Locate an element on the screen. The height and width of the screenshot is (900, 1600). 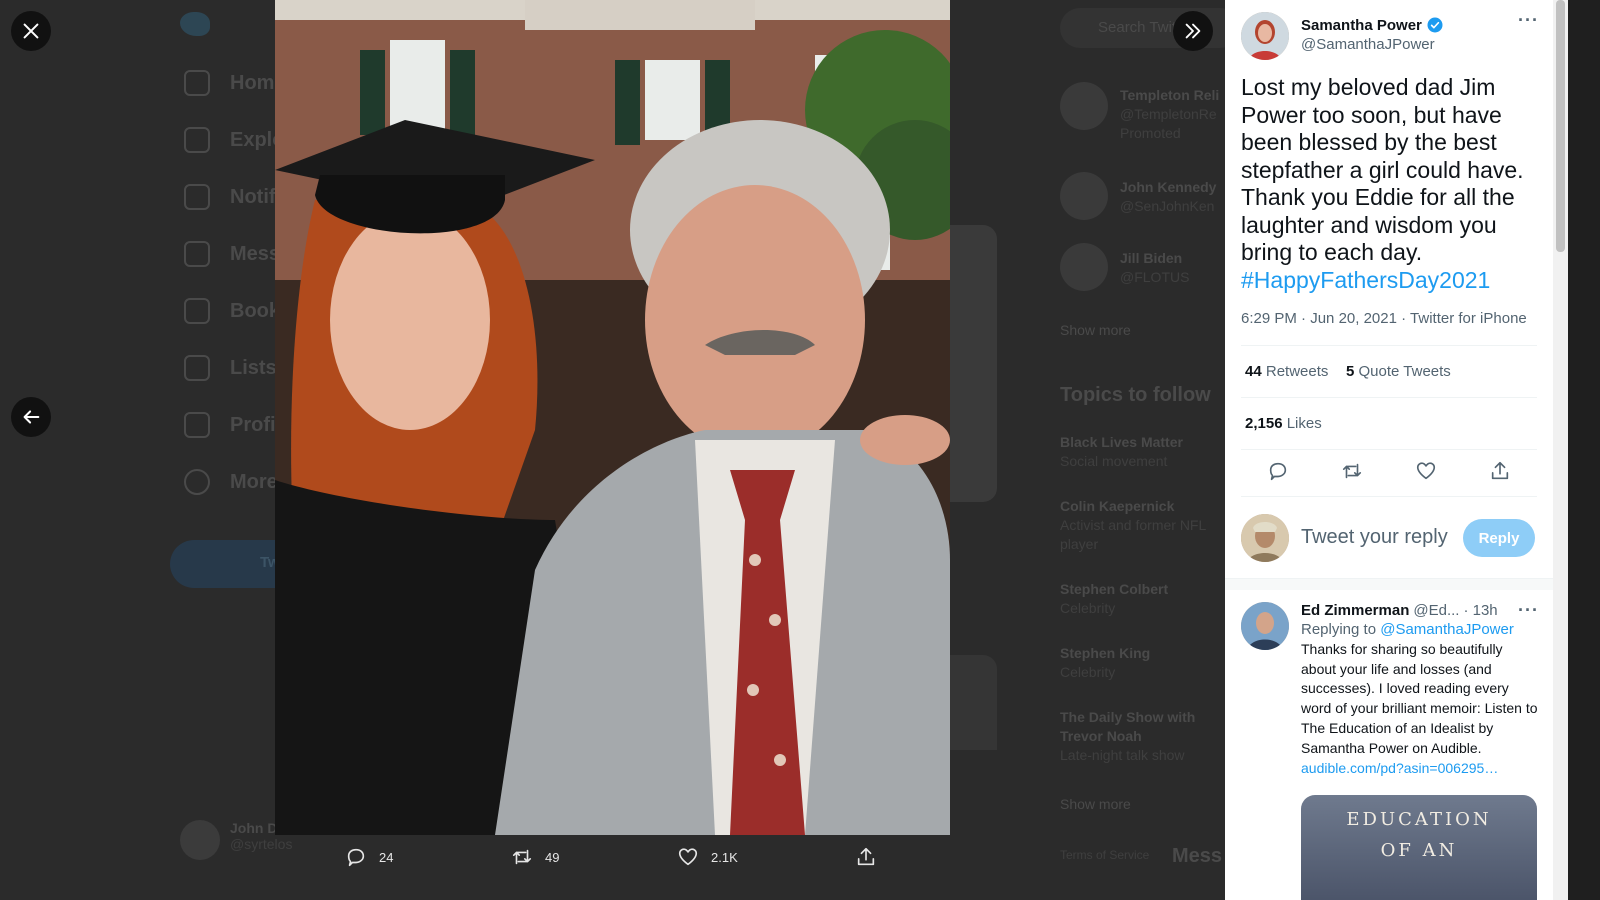
like-button: 2.1K is located at coordinates (707, 857).